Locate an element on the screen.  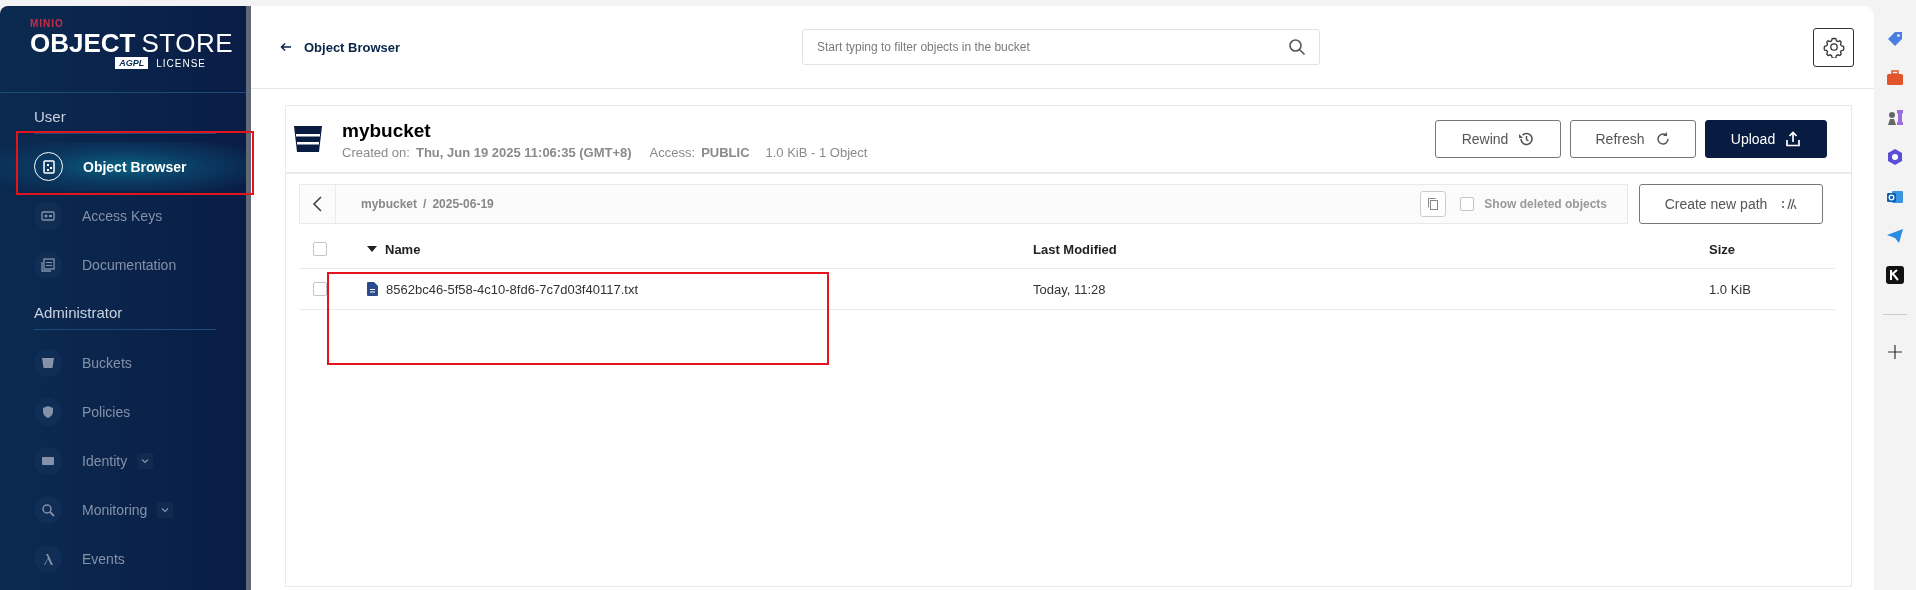
letter-k-icon is located at coordinates (1895, 275).